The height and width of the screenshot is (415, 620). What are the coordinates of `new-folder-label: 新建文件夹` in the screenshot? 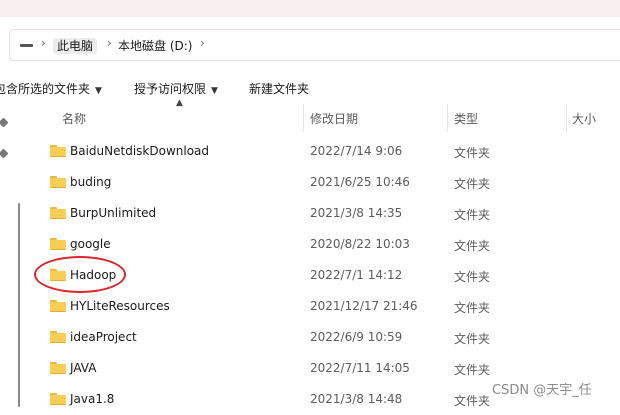 It's located at (279, 89).